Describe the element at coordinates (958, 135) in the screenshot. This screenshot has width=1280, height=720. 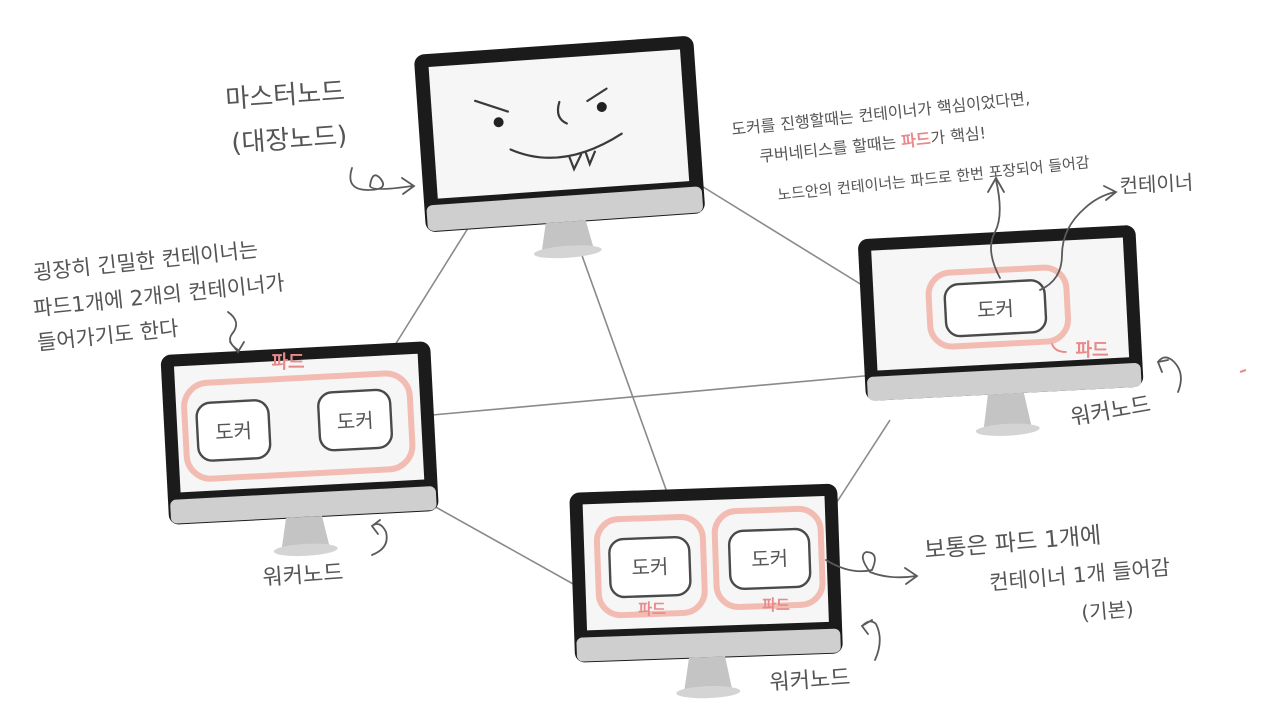
I see `k8s-note-line2-suffix: 가 핵심!` at that location.